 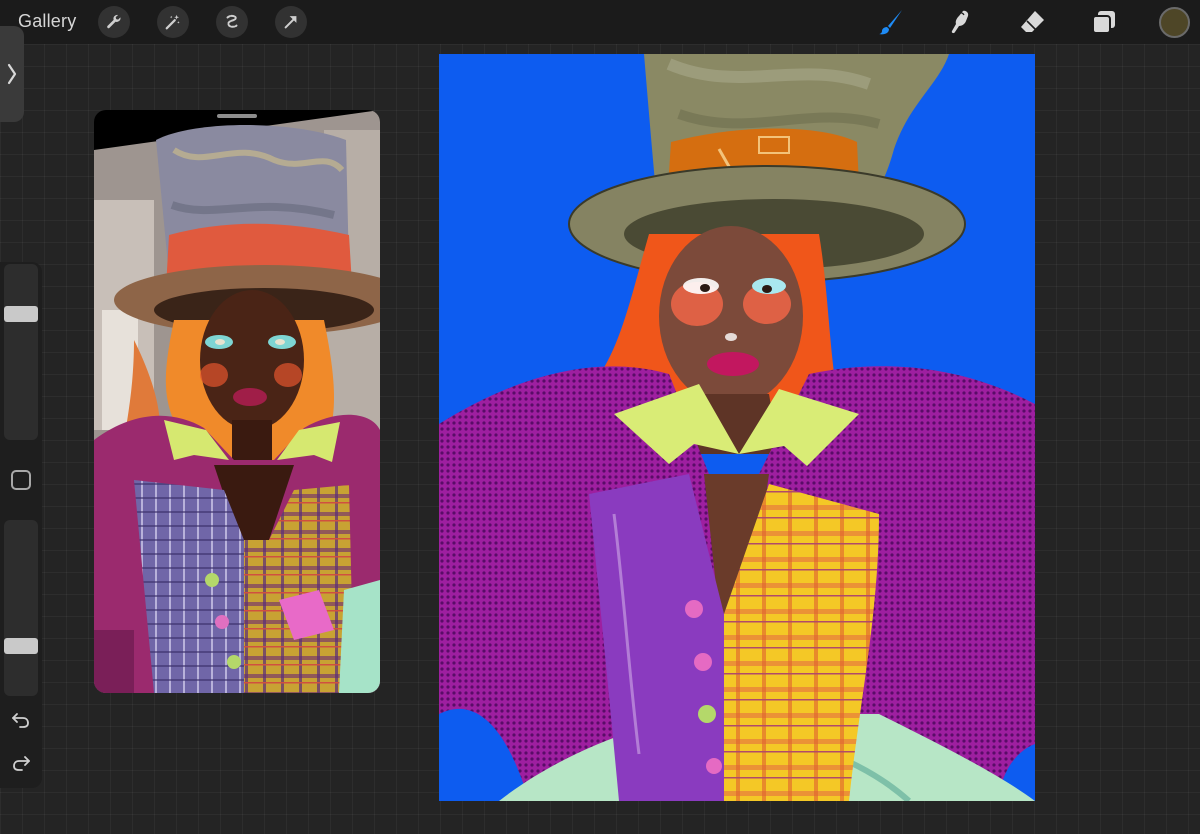 I want to click on brush-size-slider, so click(x=21, y=352).